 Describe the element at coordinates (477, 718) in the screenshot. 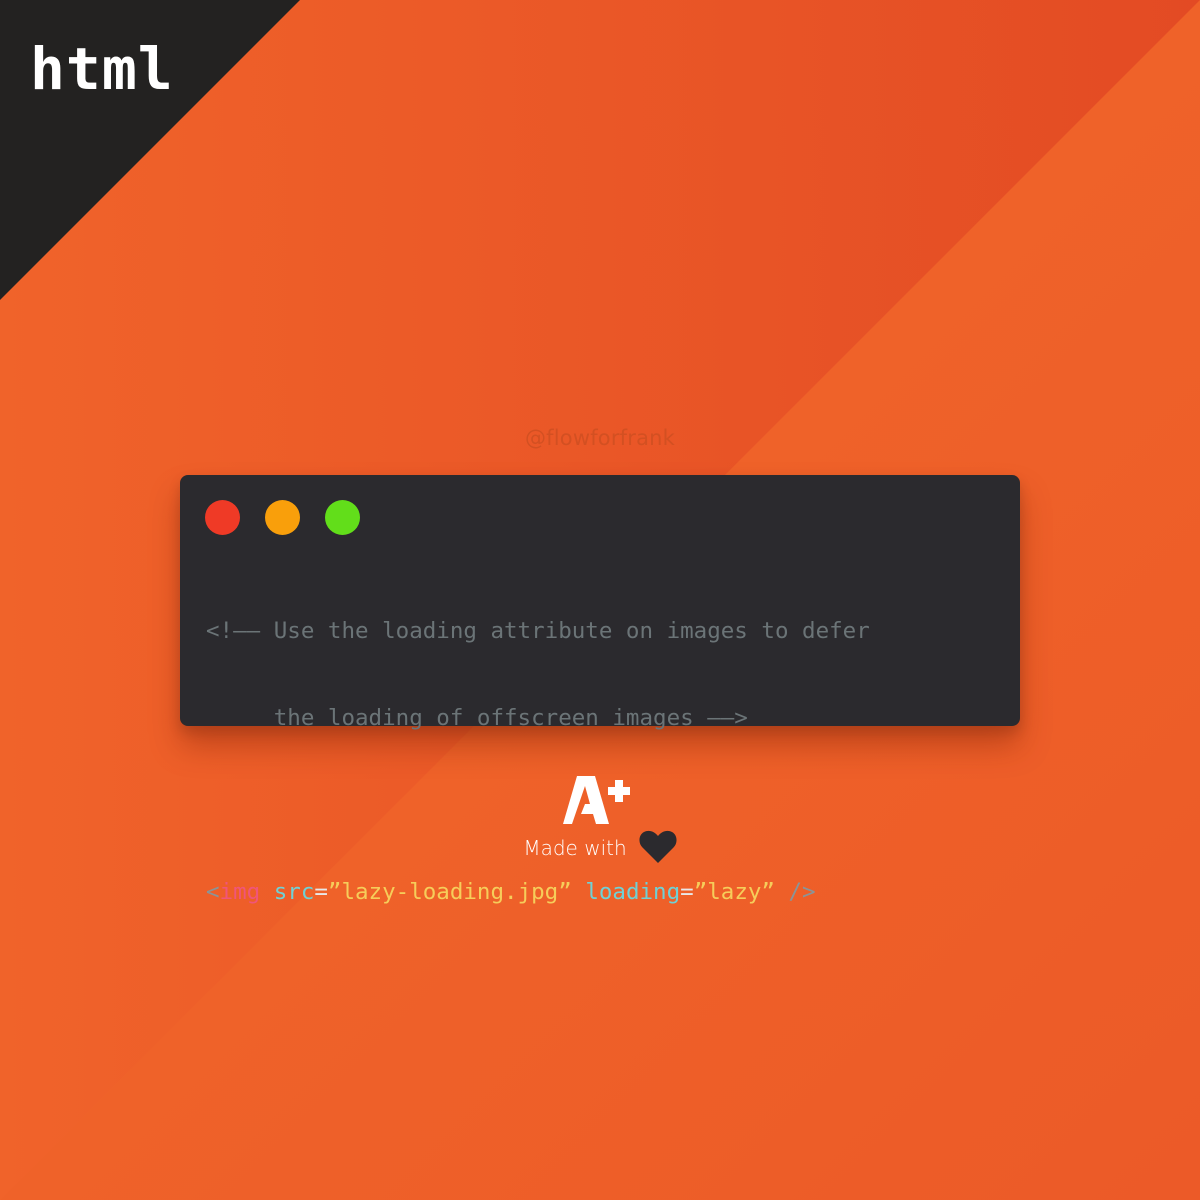

I see `comment-line-2: the loading of offscreen images ——>` at that location.